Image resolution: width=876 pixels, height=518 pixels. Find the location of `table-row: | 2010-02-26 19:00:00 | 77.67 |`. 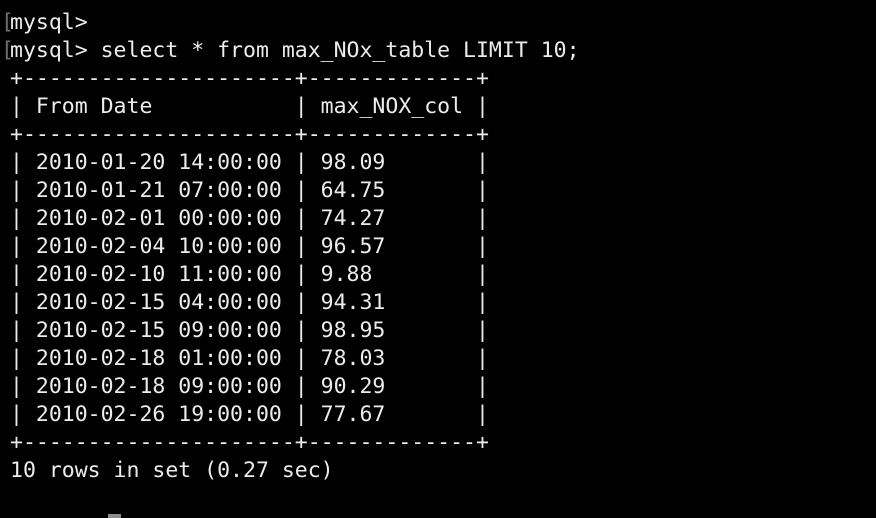

table-row: | 2010-02-26 19:00:00 | 77.67 | is located at coordinates (249, 414).